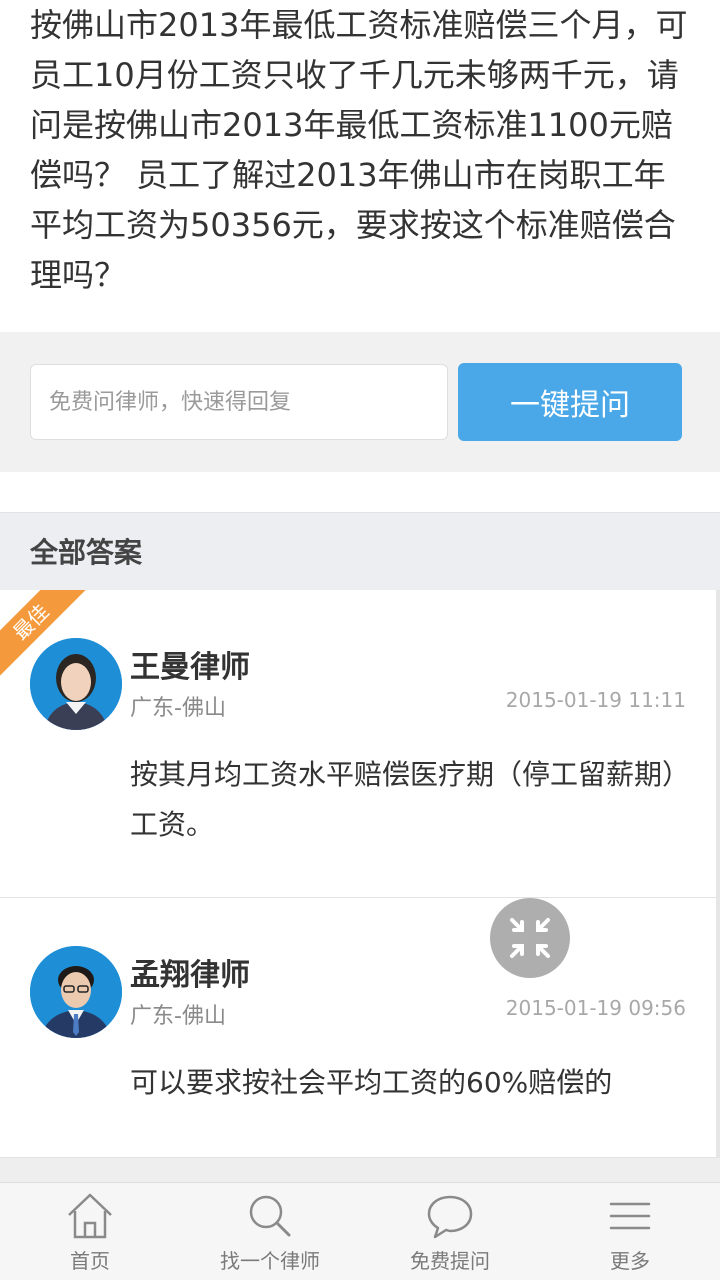 Image resolution: width=720 pixels, height=1280 pixels. I want to click on search-icon, so click(270, 1216).